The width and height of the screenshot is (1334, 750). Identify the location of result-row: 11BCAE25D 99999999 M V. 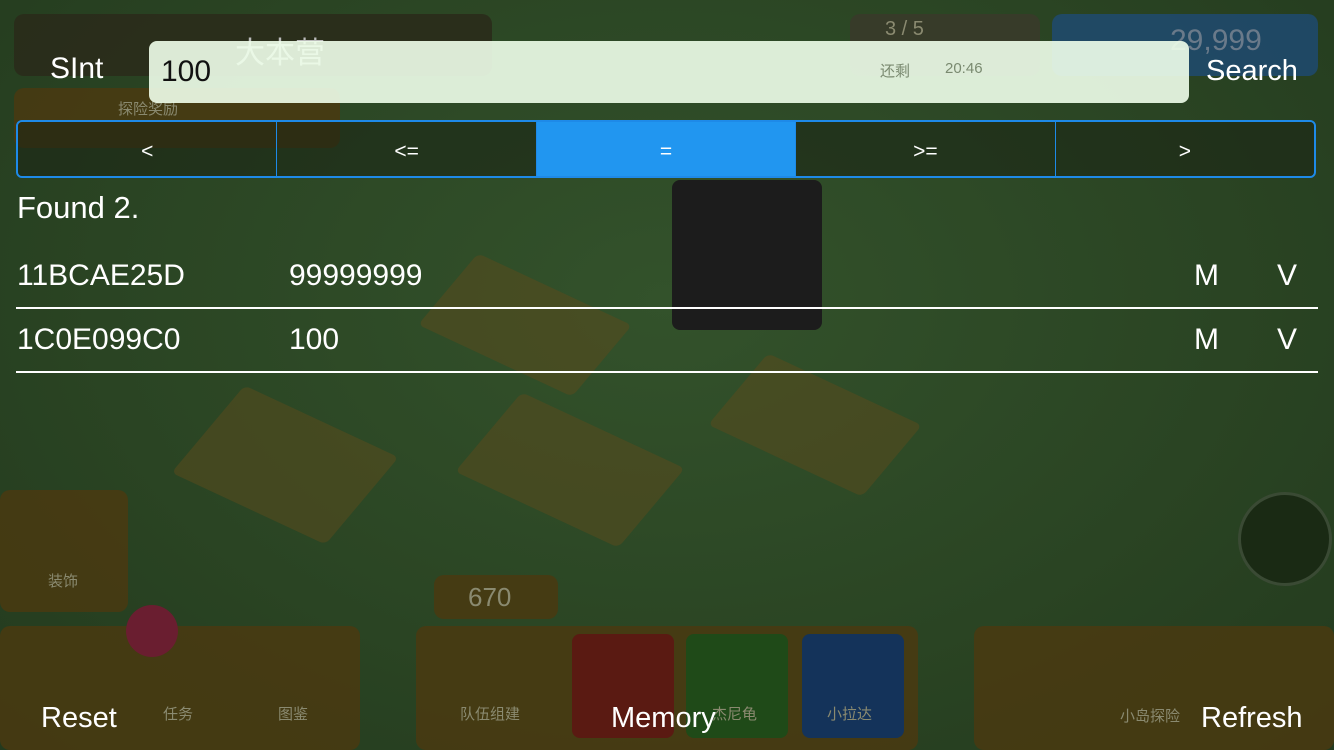
(667, 277).